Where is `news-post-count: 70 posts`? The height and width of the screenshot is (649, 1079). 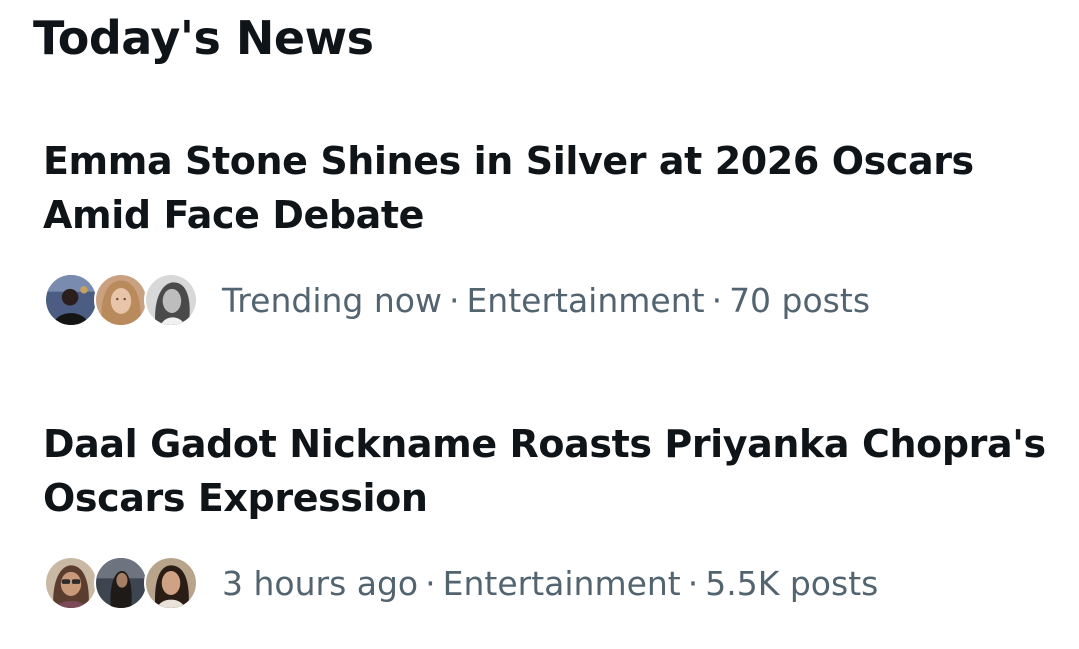 news-post-count: 70 posts is located at coordinates (800, 300).